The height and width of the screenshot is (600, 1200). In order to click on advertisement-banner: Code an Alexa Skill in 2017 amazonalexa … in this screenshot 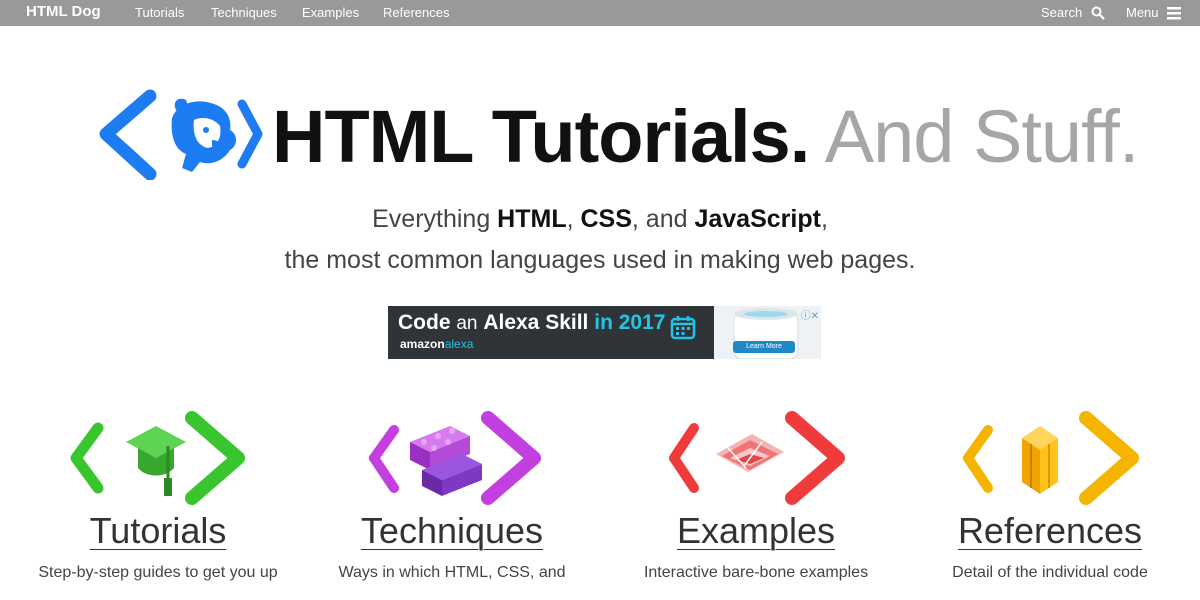, I will do `click(604, 332)`.